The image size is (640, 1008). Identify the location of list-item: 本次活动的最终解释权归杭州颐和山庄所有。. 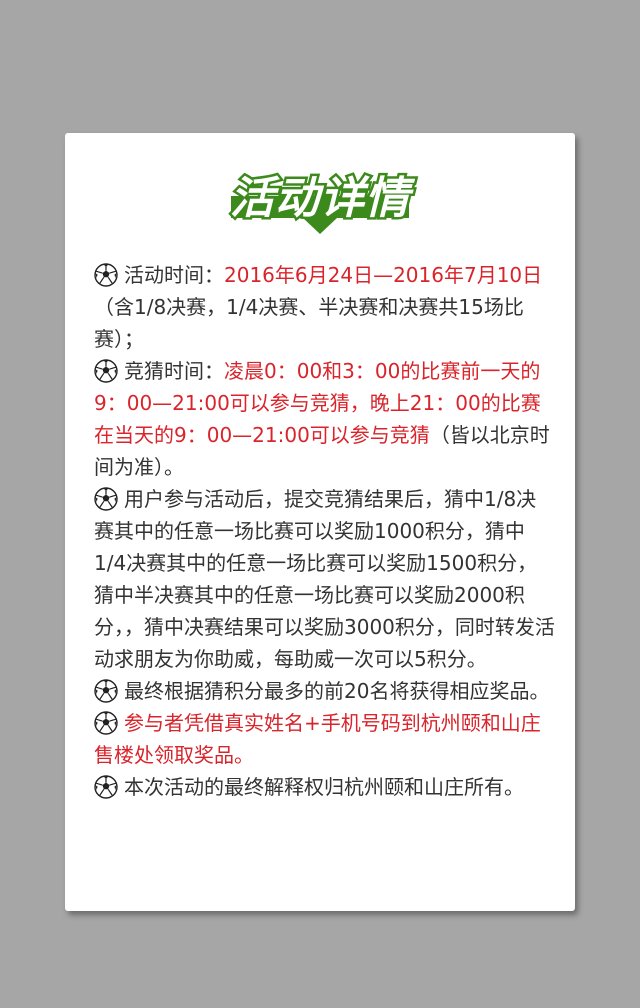
(325, 787).